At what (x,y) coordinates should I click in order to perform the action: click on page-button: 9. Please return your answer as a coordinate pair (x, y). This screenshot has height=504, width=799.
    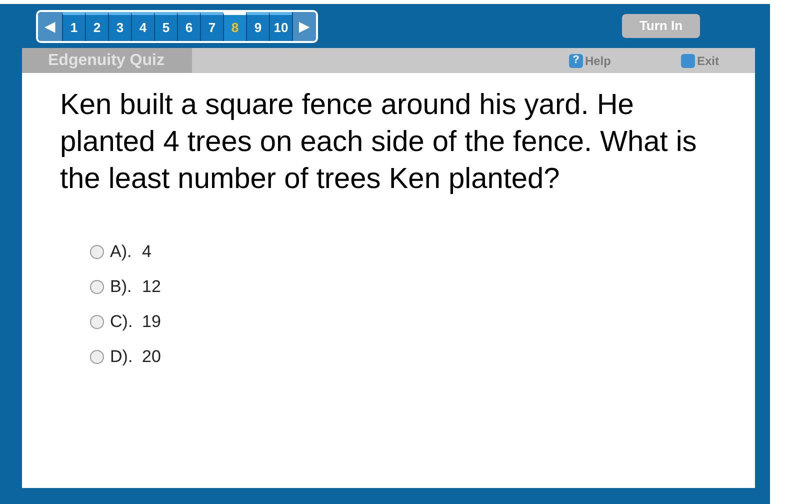
    Looking at the image, I should click on (257, 26).